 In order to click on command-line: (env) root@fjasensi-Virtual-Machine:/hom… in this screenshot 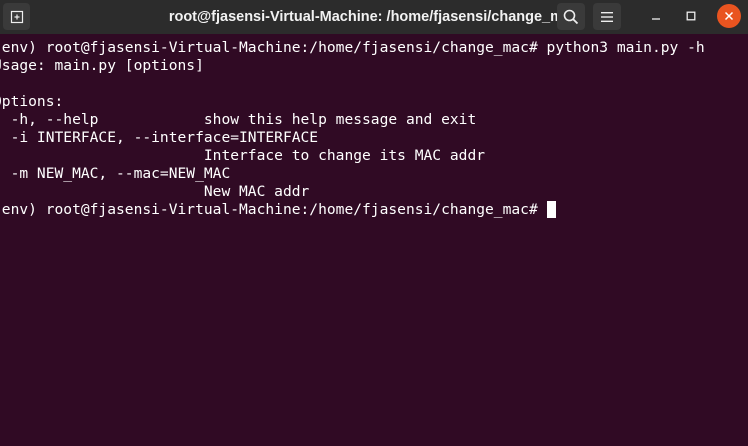, I will do `click(352, 47)`.